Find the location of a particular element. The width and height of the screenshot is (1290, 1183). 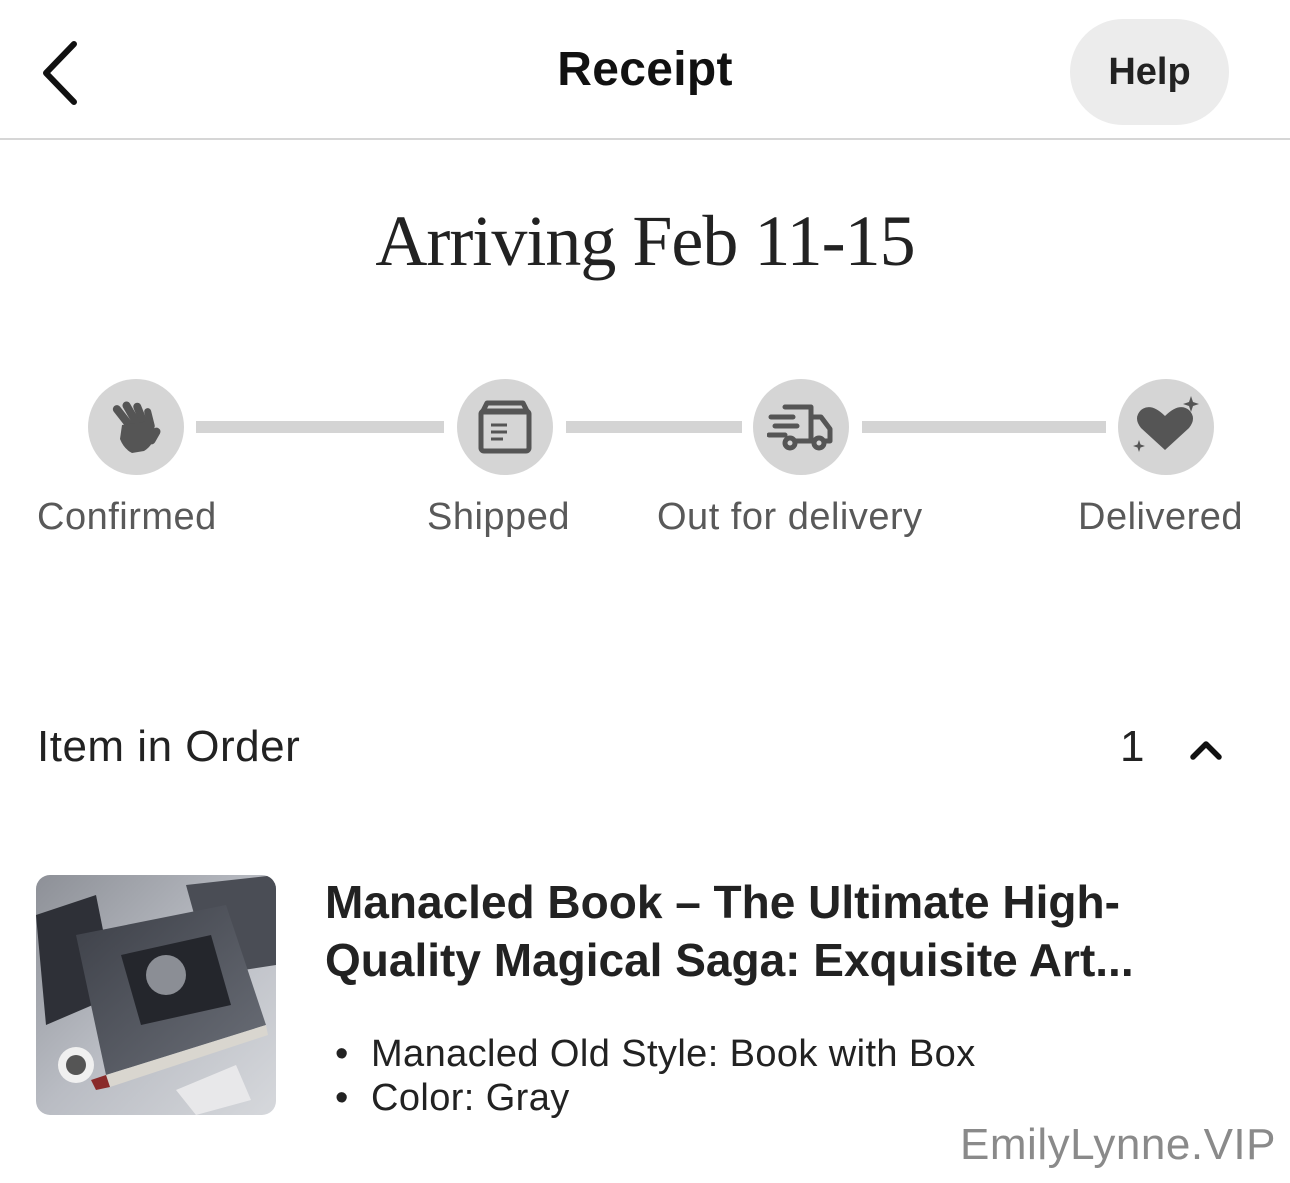

package-icon is located at coordinates (505, 427).